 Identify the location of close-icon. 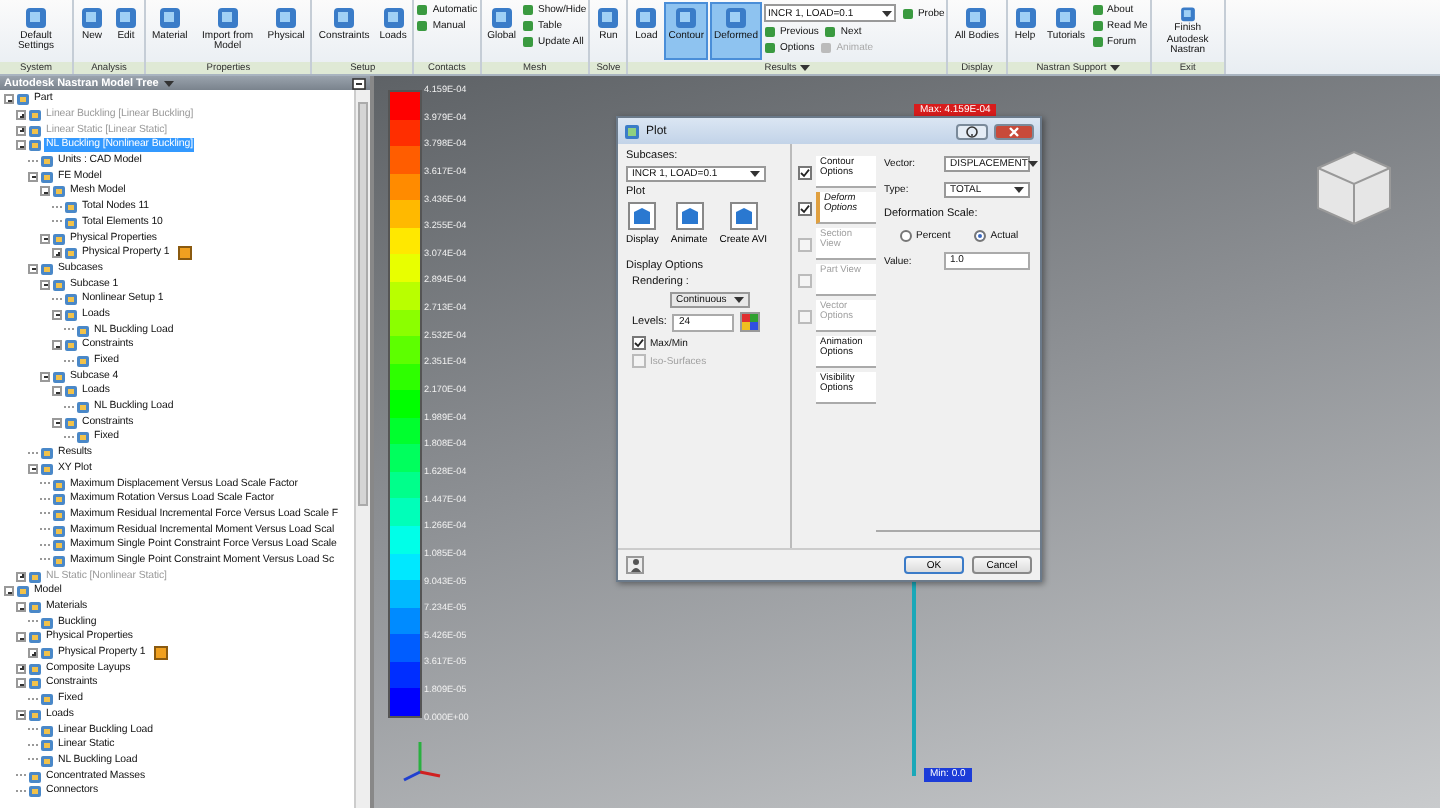
(1014, 131).